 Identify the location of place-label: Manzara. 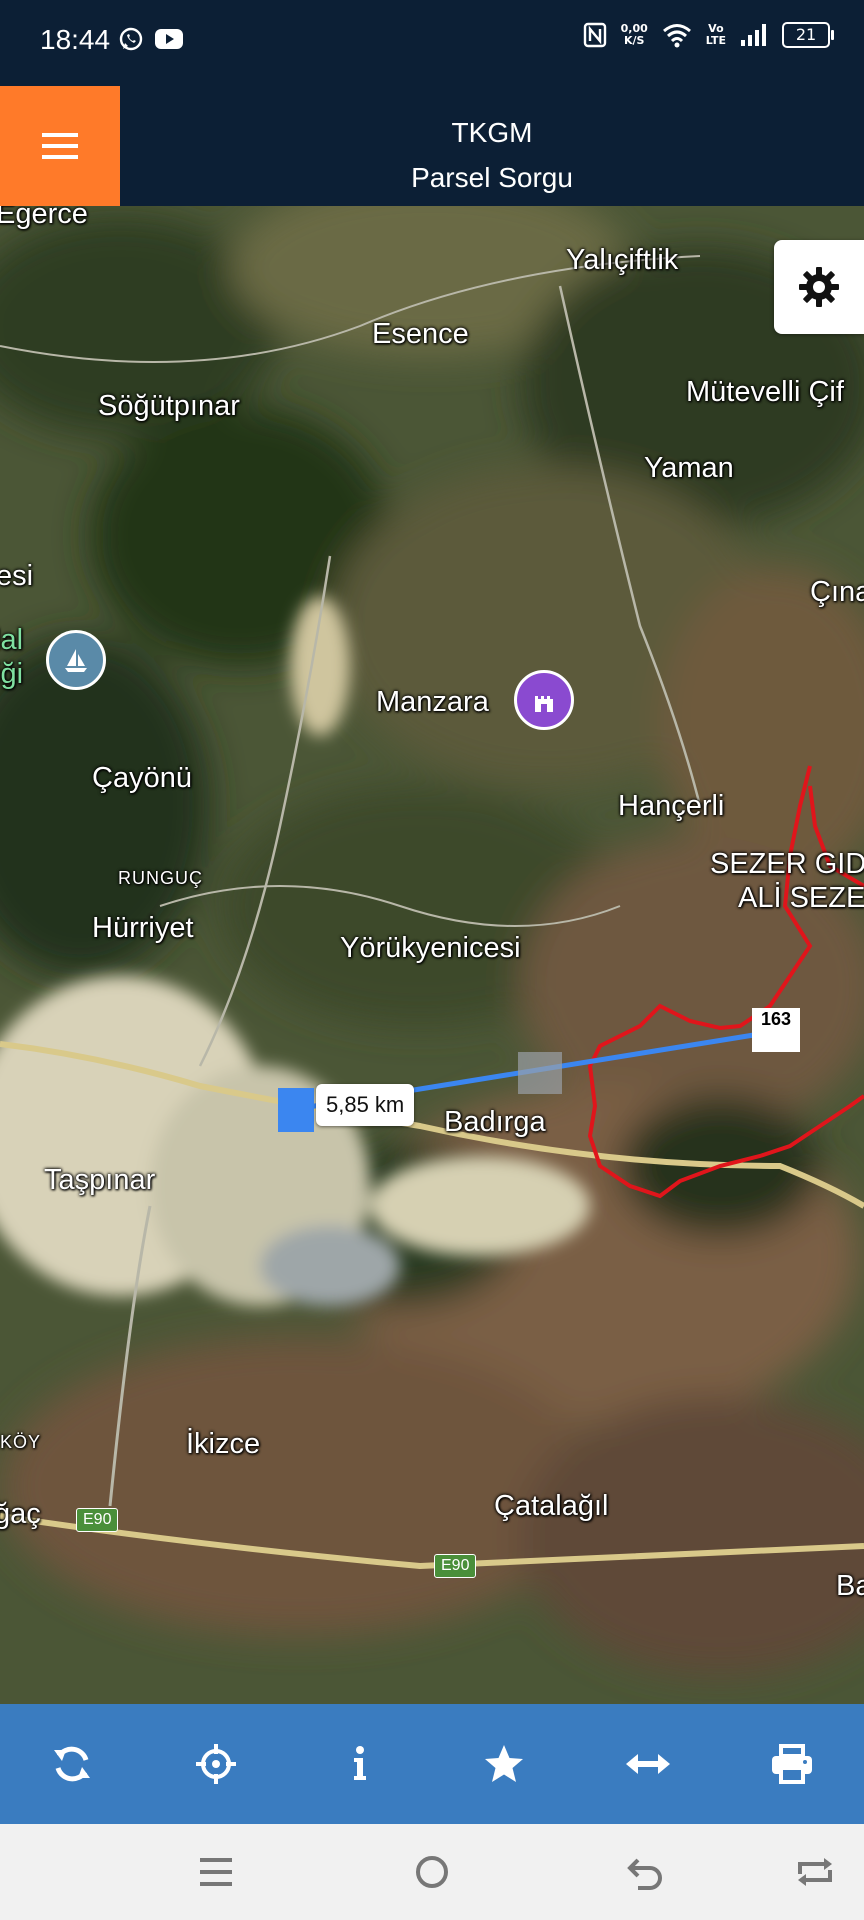
(432, 702).